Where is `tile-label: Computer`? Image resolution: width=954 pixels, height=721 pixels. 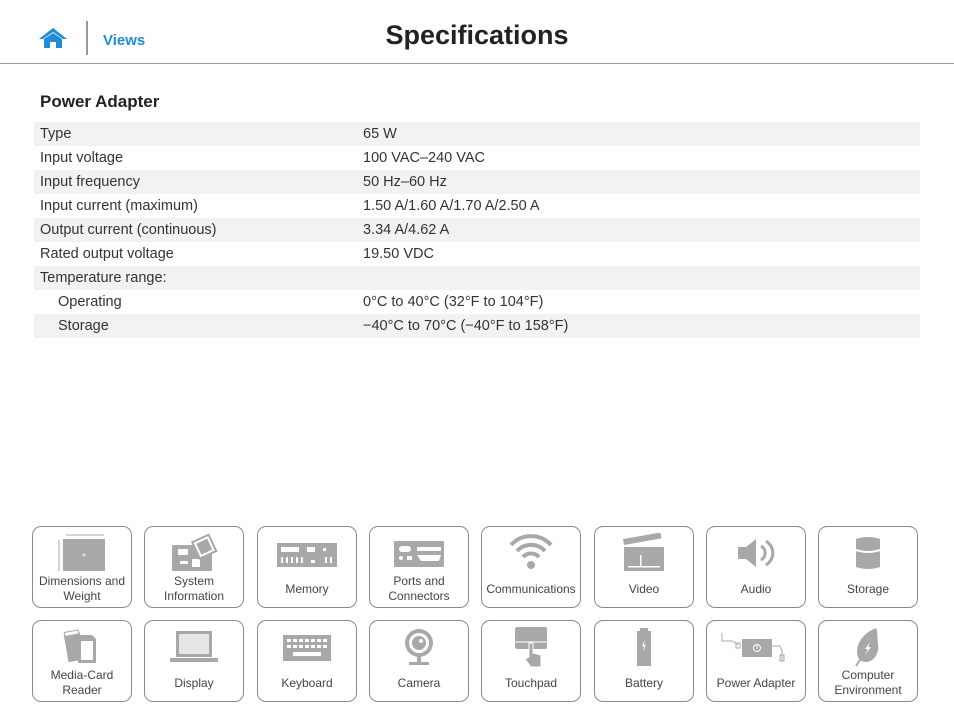
tile-label: Computer is located at coordinates (868, 675).